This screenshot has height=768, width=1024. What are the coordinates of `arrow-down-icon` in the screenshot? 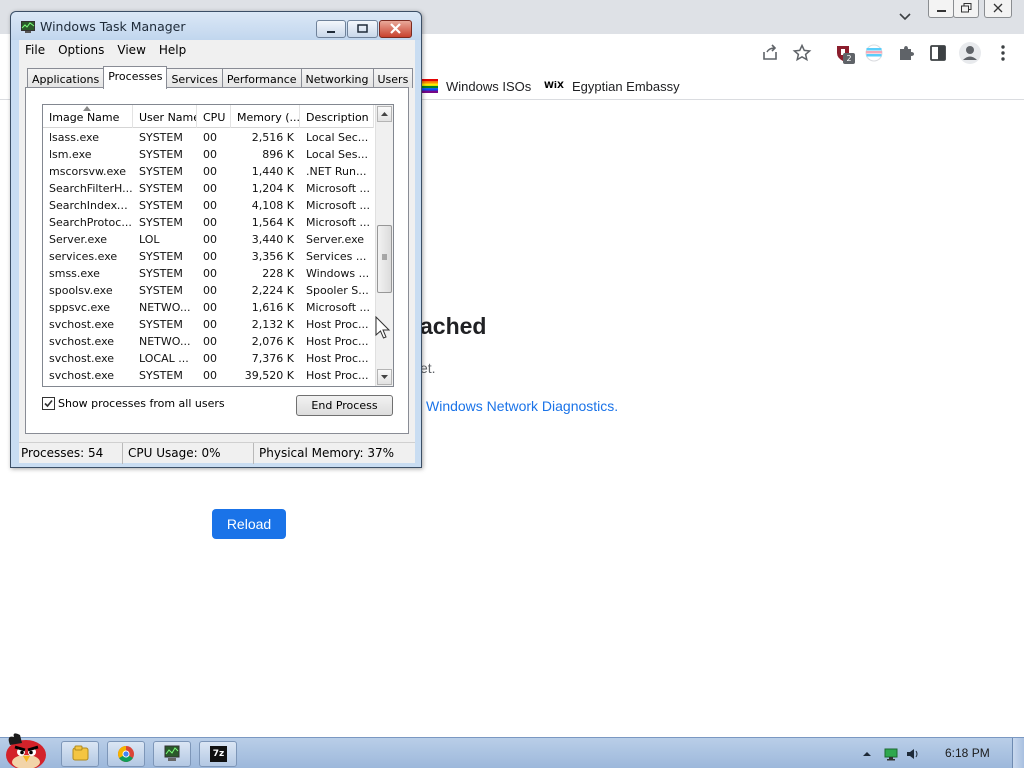 It's located at (384, 377).